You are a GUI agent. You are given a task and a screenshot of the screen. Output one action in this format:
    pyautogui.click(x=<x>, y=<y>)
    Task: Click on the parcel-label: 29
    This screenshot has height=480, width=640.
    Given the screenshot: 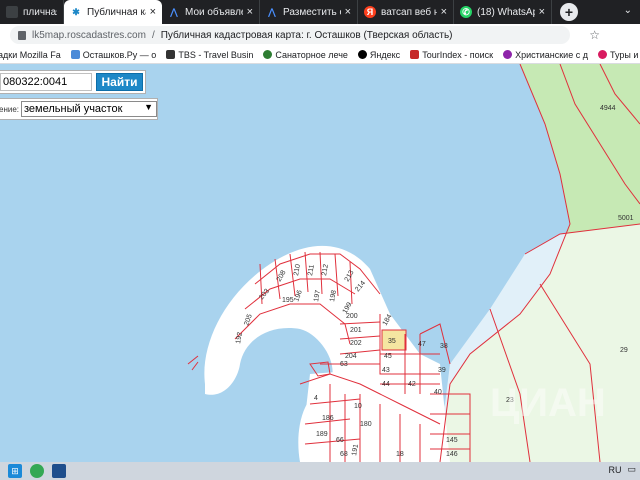 What is the action you would take?
    pyautogui.click(x=624, y=350)
    